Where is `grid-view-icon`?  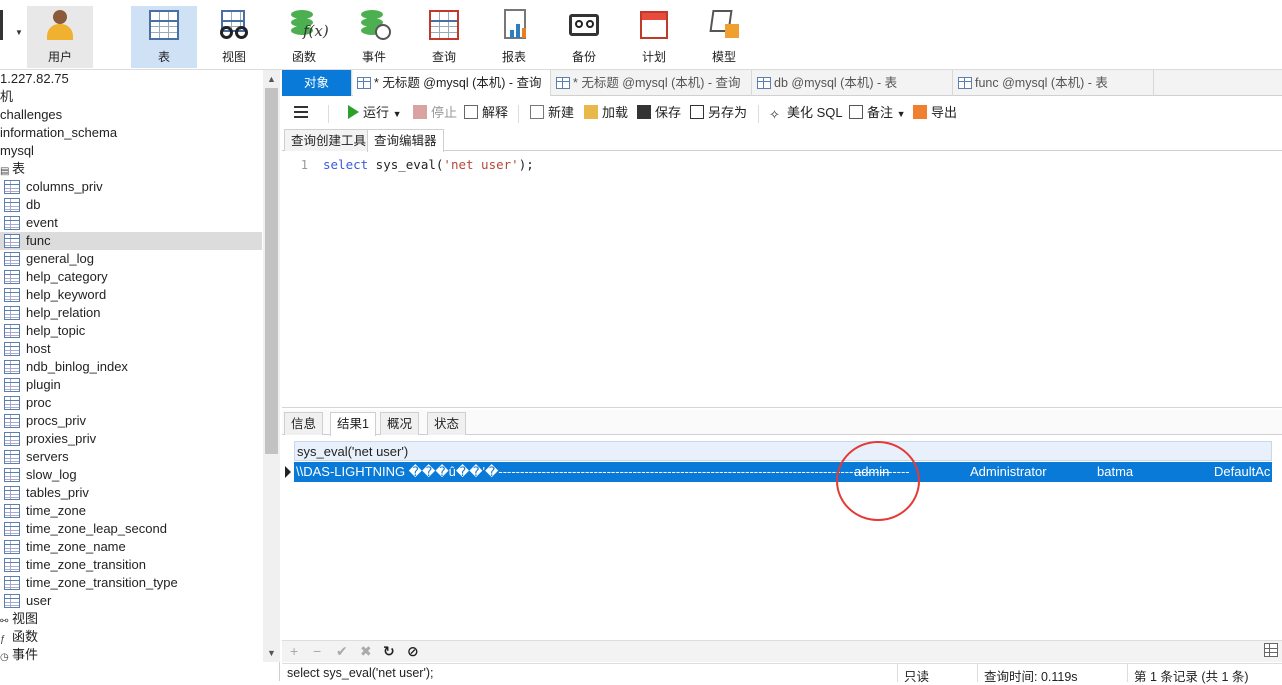 grid-view-icon is located at coordinates (1271, 650).